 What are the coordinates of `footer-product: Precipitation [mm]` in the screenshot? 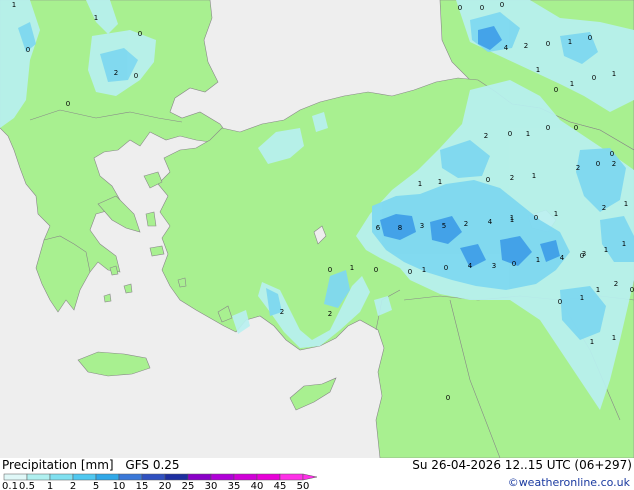 It's located at (58, 465).